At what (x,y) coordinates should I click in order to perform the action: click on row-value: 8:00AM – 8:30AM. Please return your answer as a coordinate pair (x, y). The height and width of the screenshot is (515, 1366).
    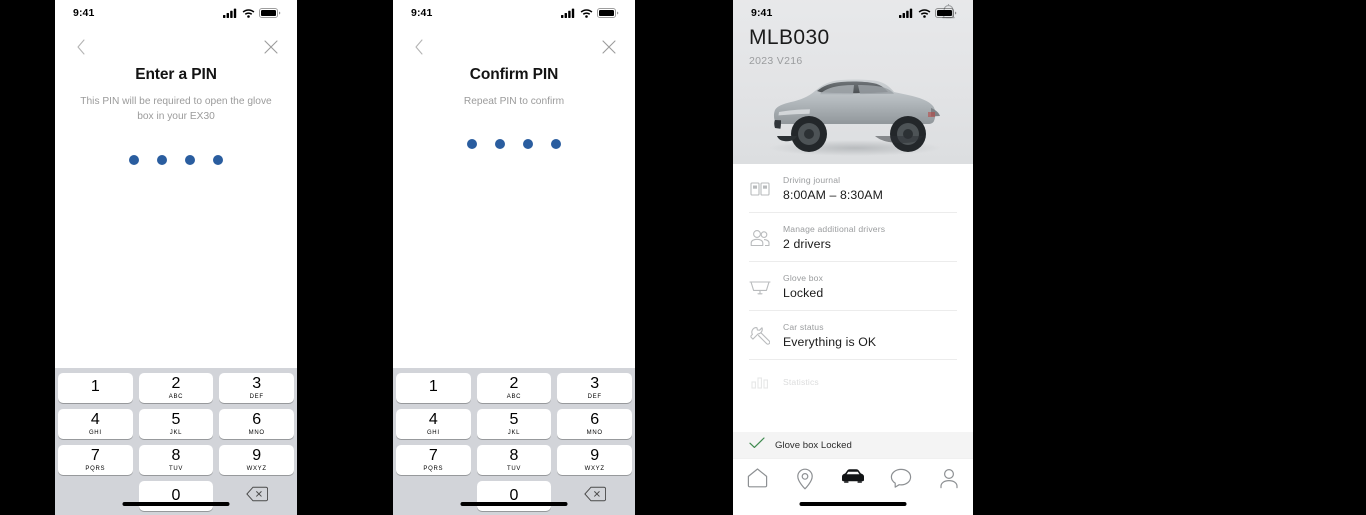
    Looking at the image, I should click on (833, 195).